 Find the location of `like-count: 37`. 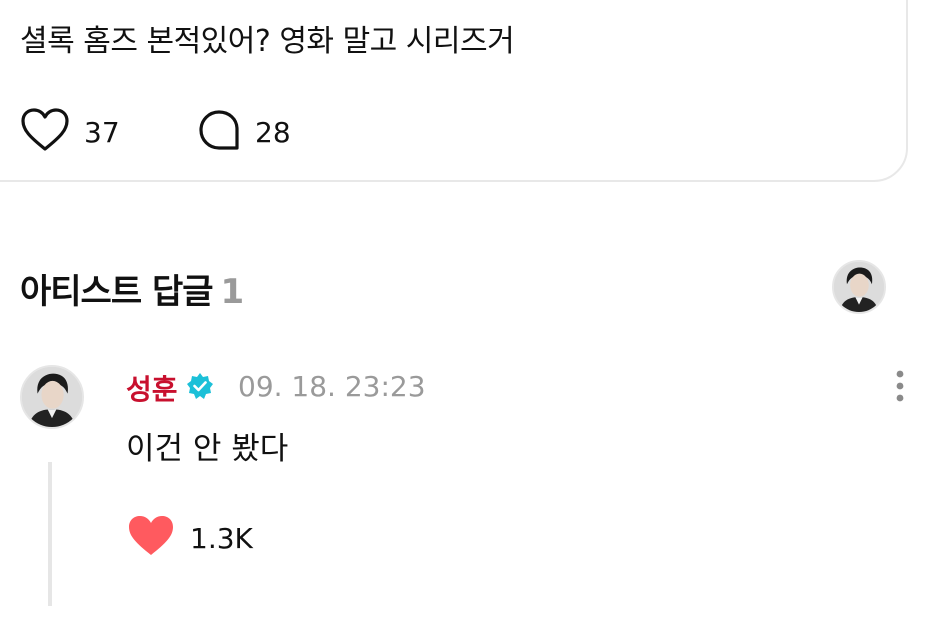

like-count: 37 is located at coordinates (102, 132).